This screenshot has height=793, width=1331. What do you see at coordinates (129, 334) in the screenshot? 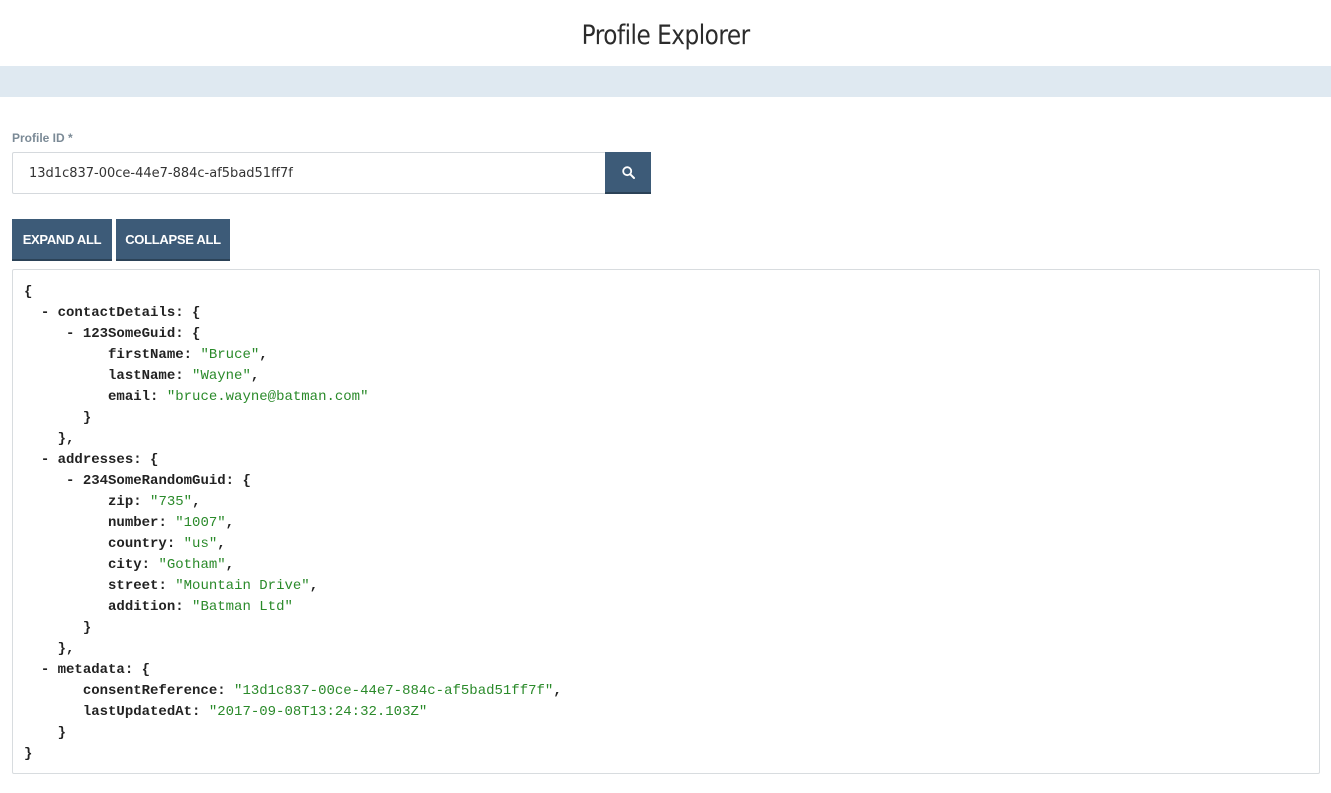
I see `json-key: 123SomeGuid` at bounding box center [129, 334].